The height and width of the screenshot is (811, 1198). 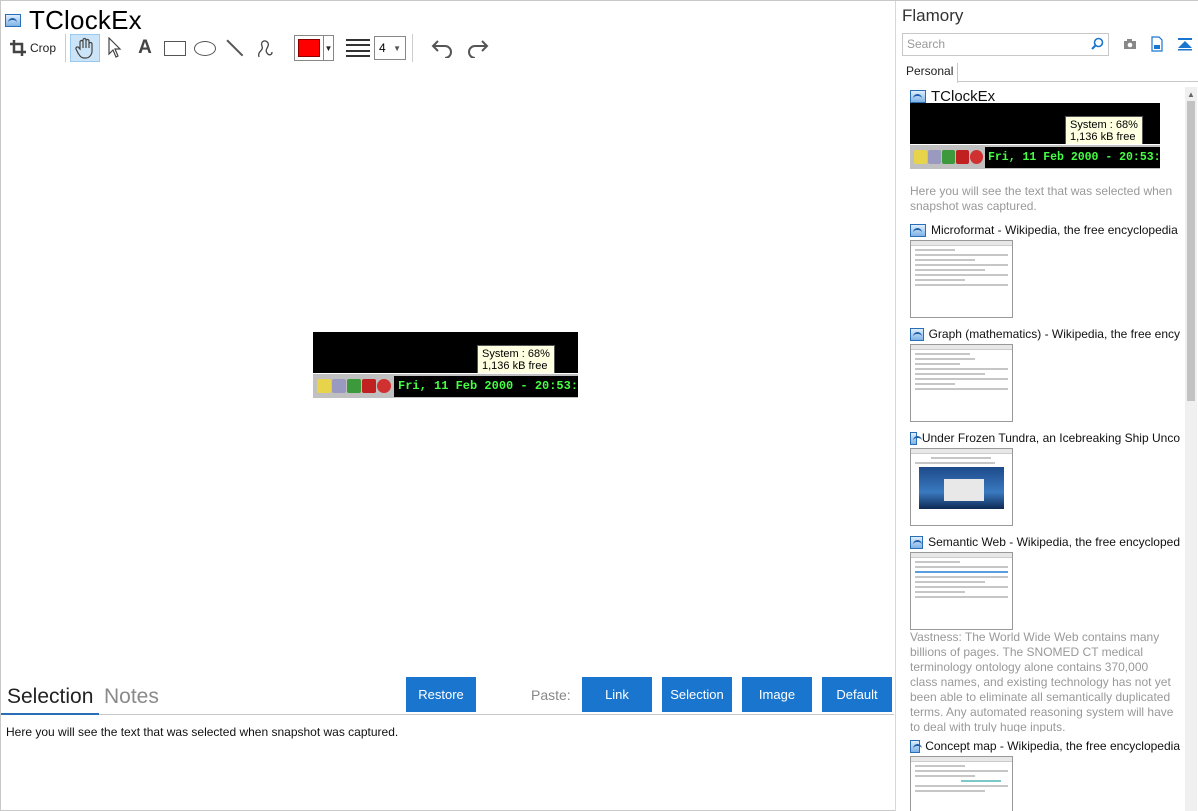 I want to click on ship-photo, so click(x=961, y=488).